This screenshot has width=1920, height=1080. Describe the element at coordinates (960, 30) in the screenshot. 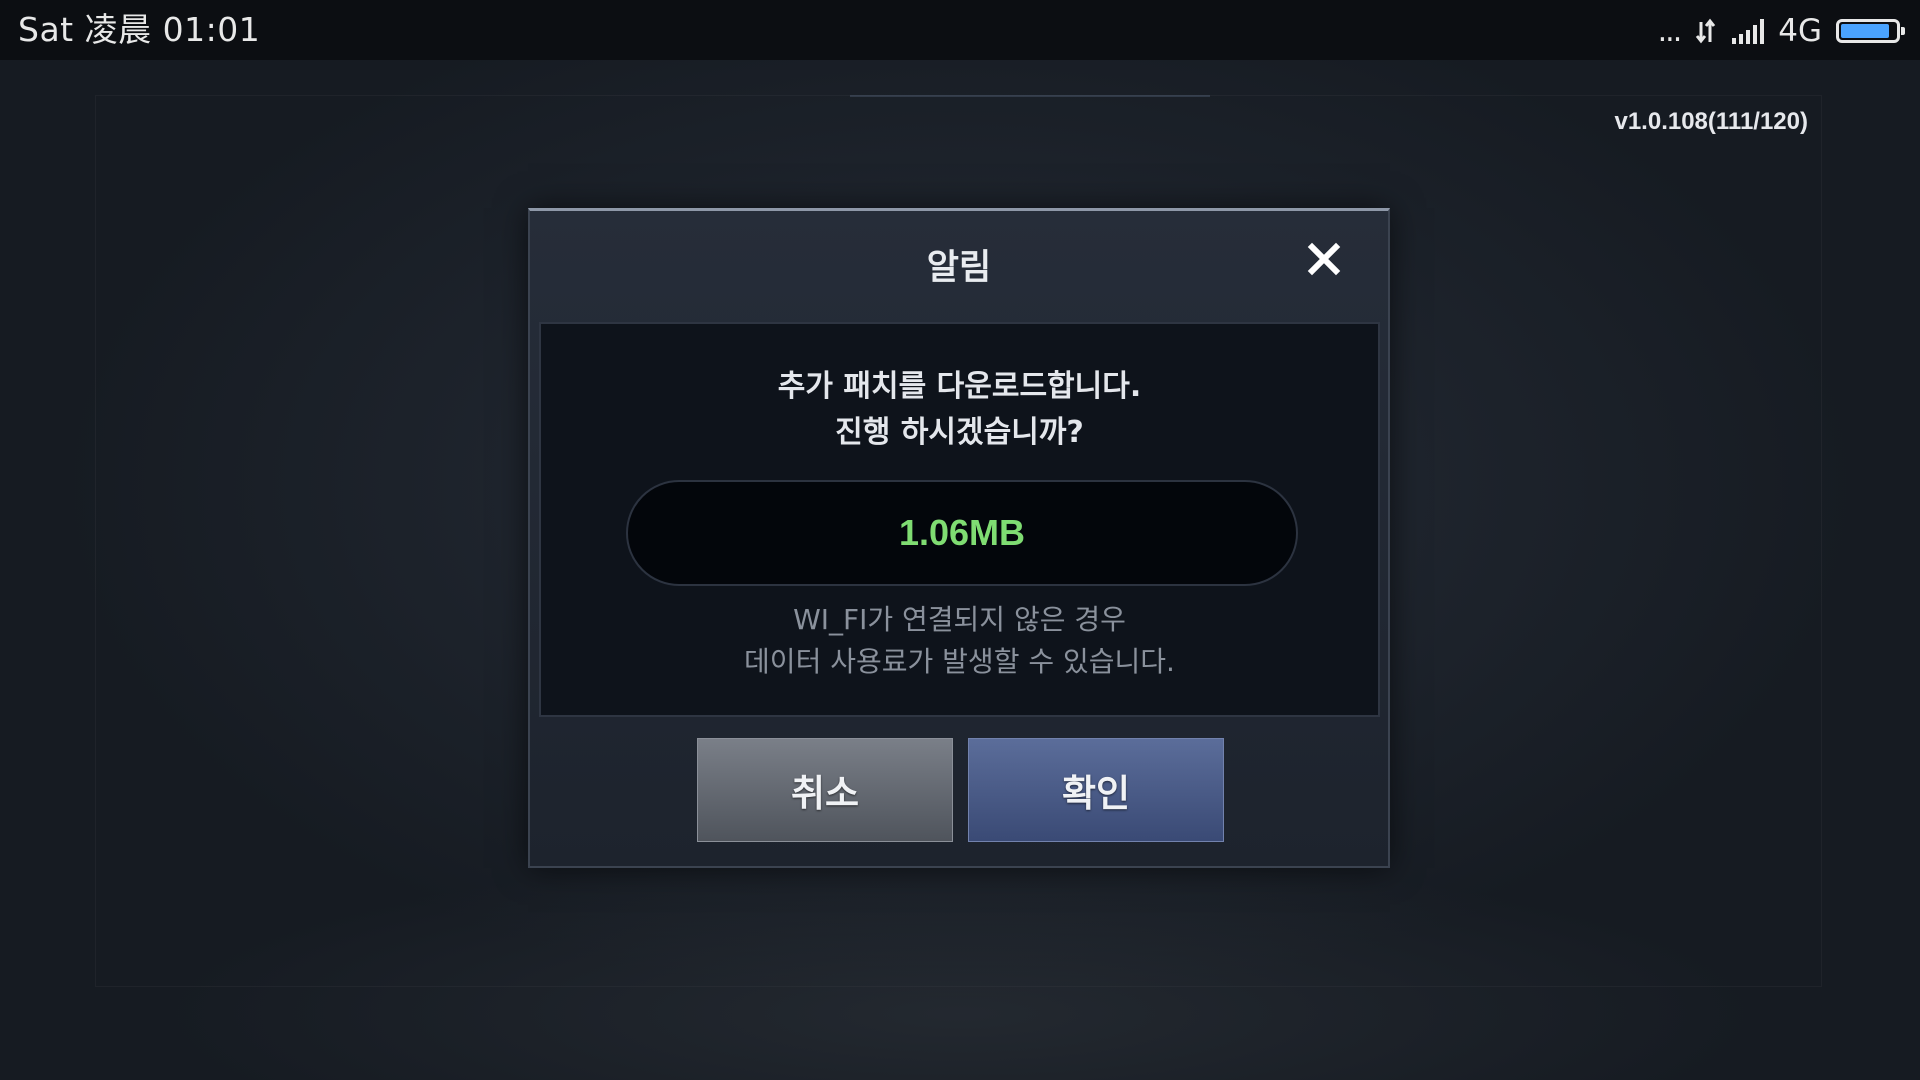

I see `status-bar: Sat 凌晨 01:01 ... 4G` at that location.